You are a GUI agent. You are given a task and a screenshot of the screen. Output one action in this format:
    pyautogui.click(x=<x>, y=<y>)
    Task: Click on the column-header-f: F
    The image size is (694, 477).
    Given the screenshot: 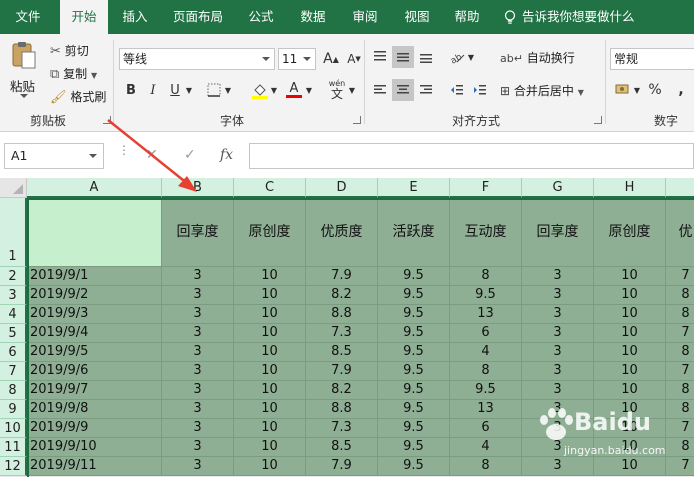 What is the action you would take?
    pyautogui.click(x=486, y=188)
    